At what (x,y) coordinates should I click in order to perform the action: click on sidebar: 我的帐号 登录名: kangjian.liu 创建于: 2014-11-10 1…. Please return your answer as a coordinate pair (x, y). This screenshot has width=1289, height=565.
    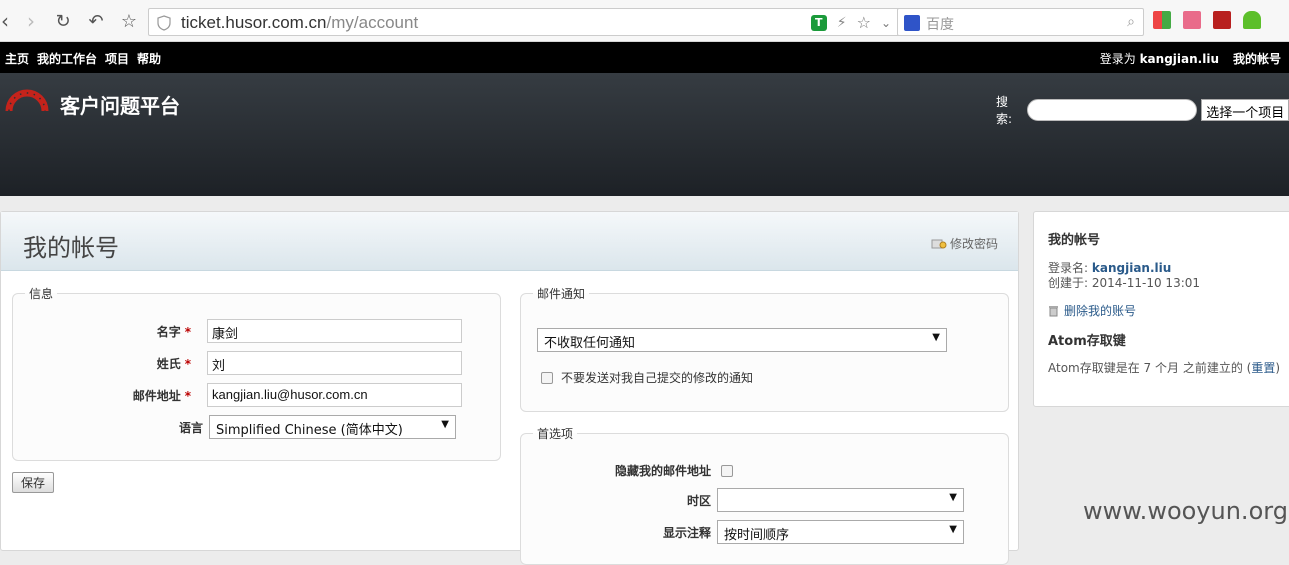
    Looking at the image, I should click on (1161, 309).